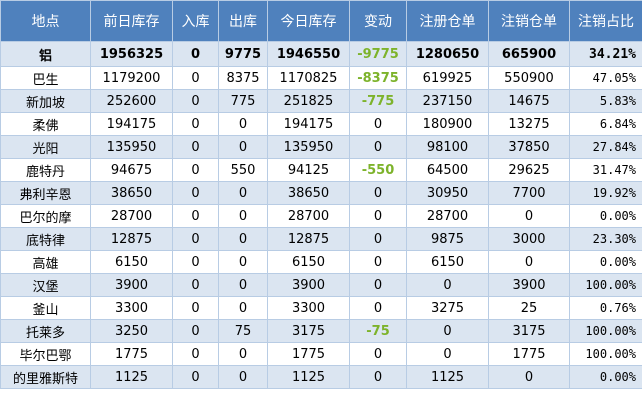  I want to click on table-row: 新加坡 252600 0 775 251825 -775 237150 14675 5.83%, so click(321, 101).